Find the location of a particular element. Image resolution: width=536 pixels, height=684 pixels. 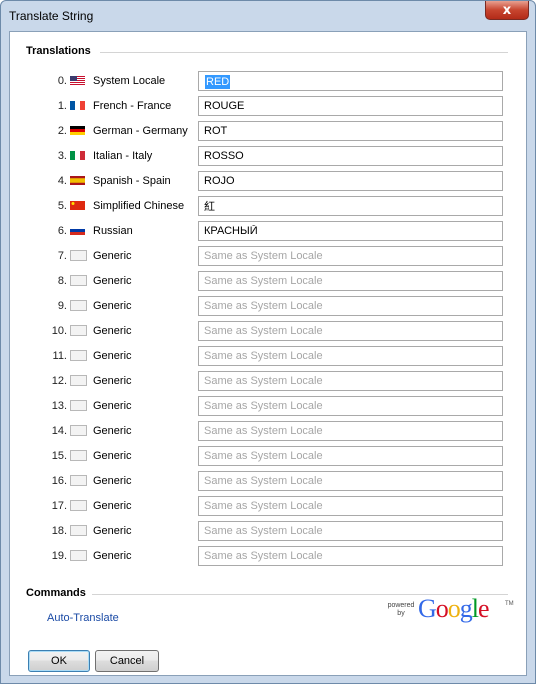

language-label: Spanish - Spain is located at coordinates (132, 181).